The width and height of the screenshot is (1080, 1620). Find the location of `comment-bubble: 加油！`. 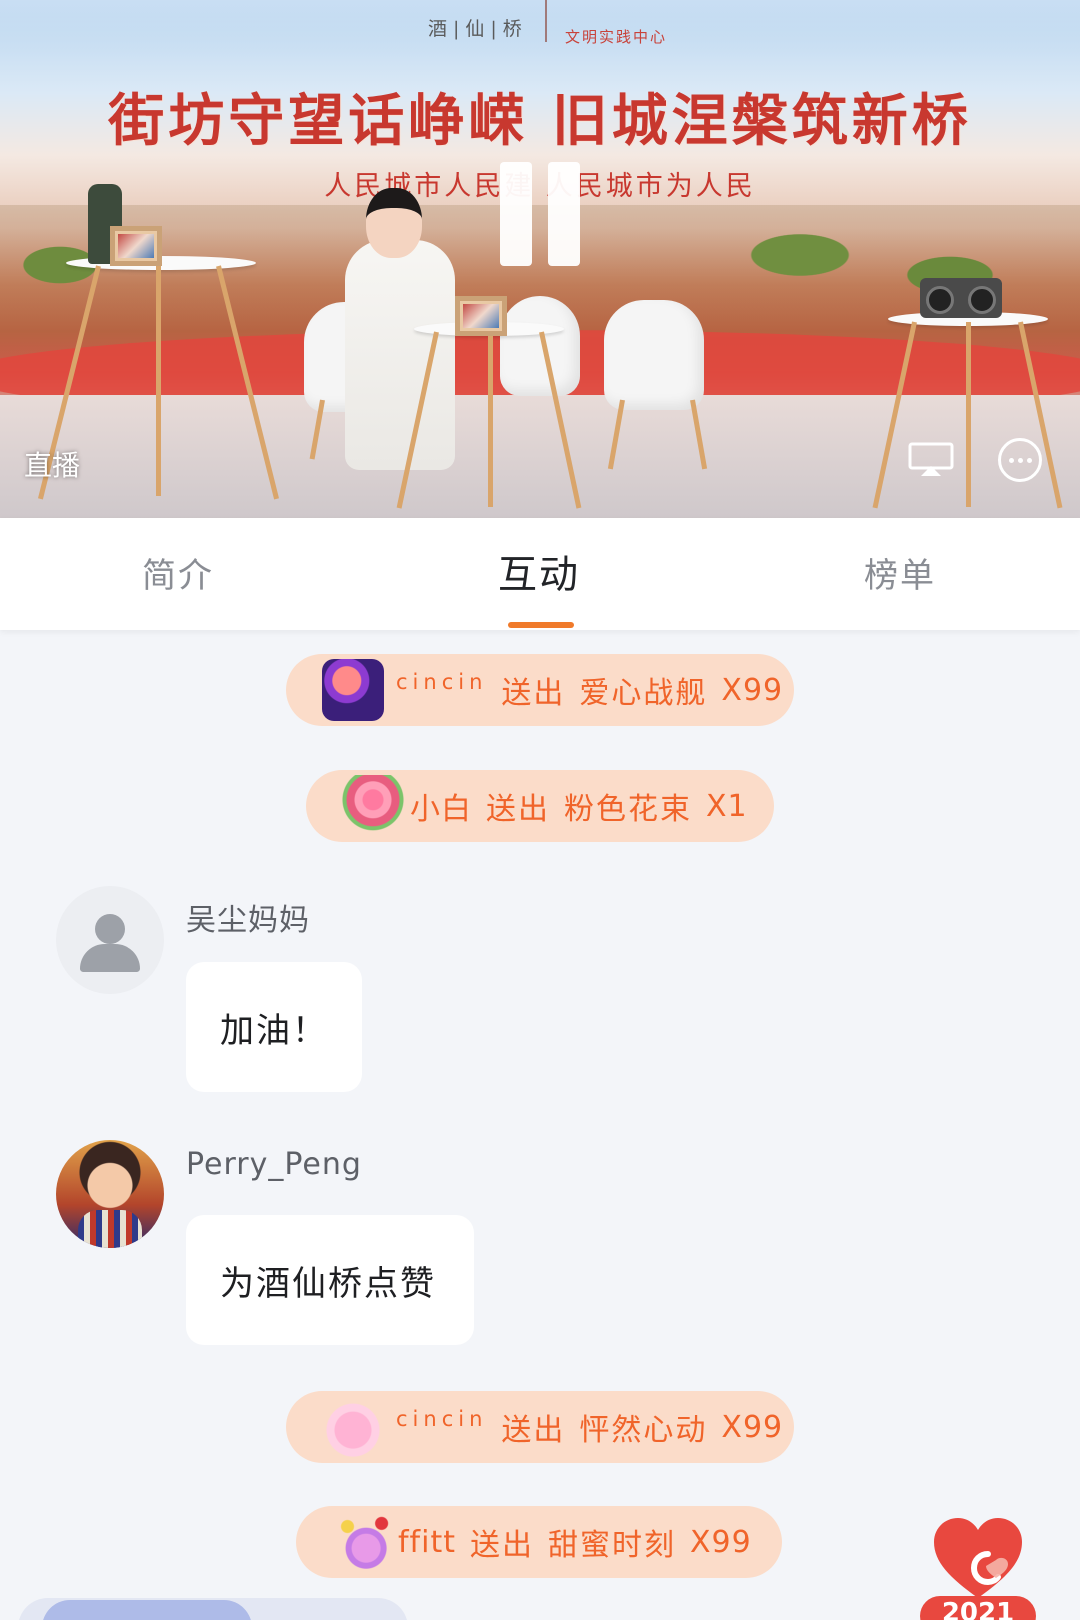

comment-bubble: 加油！ is located at coordinates (274, 1027).